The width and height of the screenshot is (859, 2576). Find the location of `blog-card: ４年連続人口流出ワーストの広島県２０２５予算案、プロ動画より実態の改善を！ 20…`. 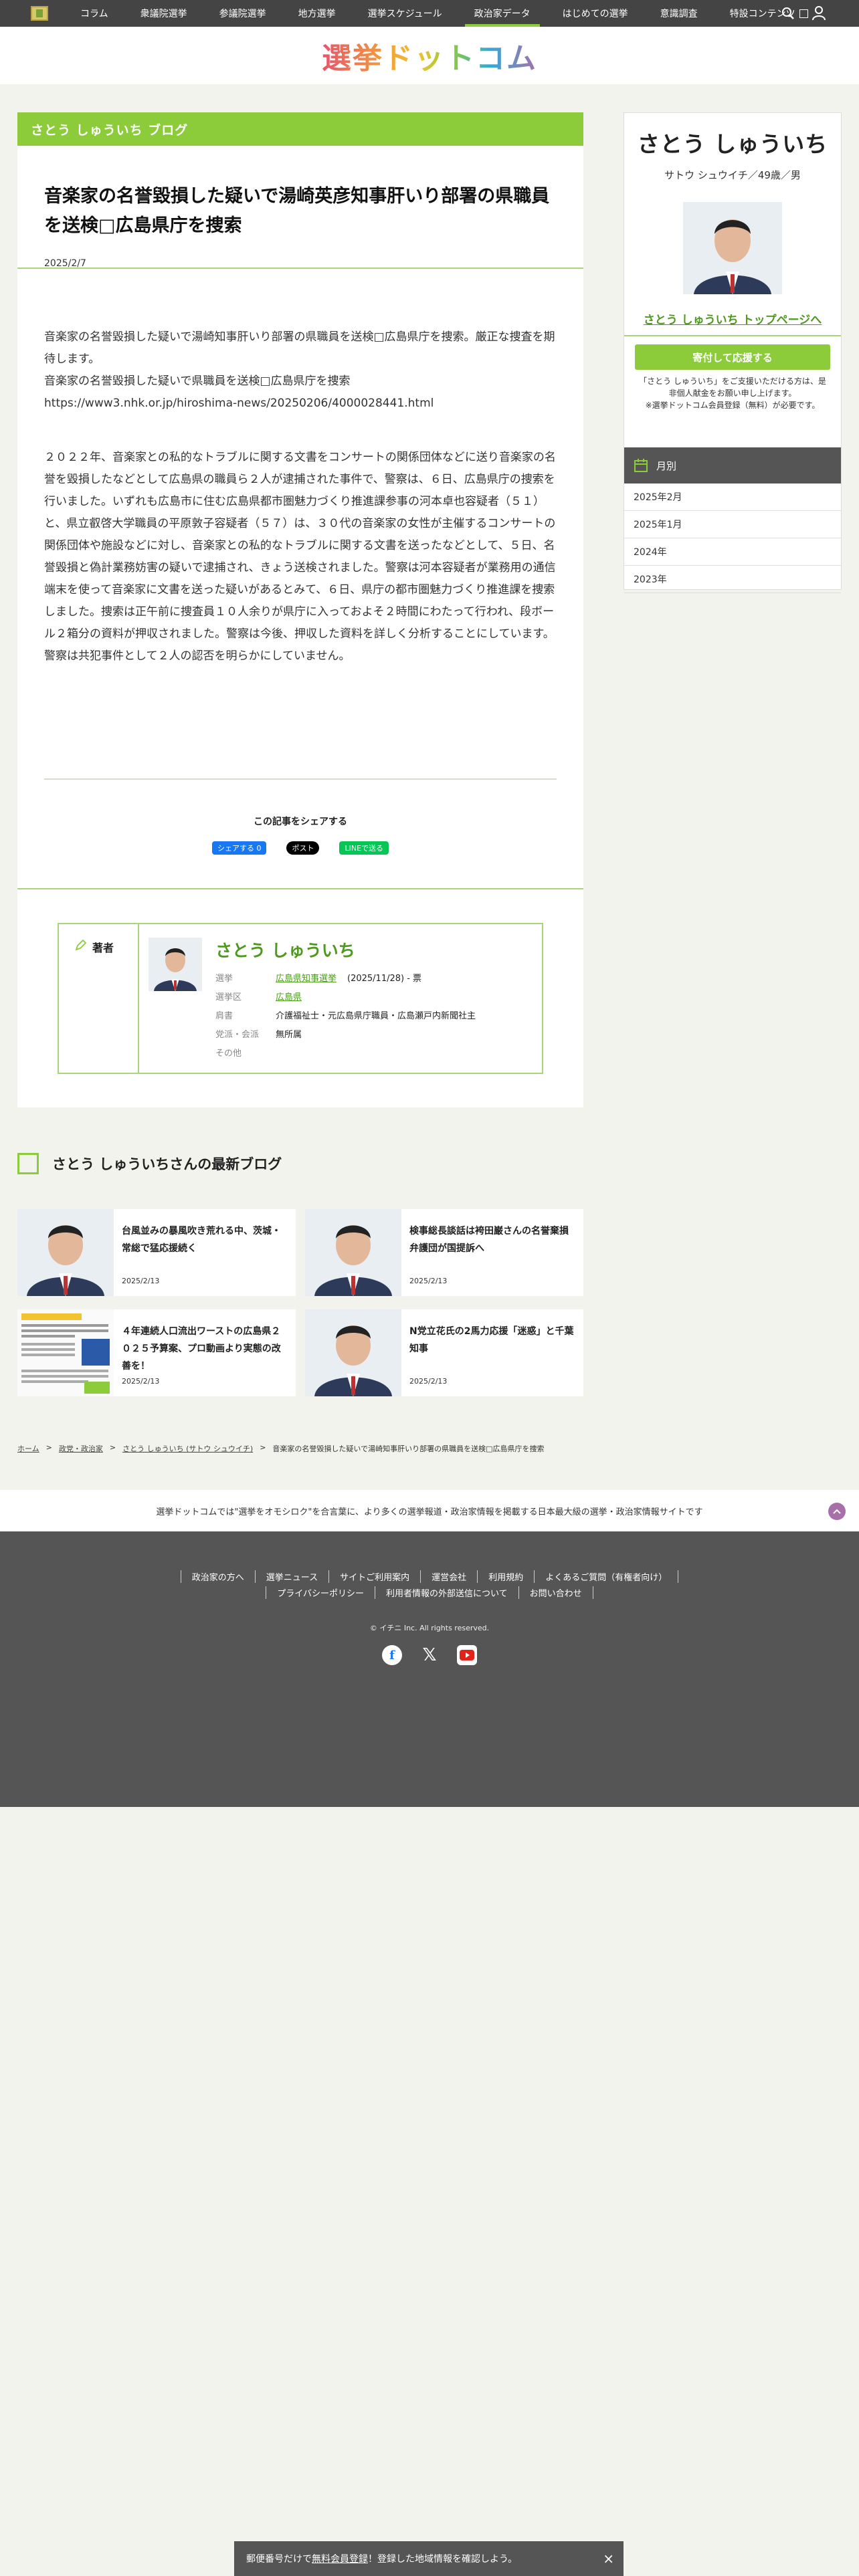

blog-card: ４年連続人口流出ワーストの広島県２０２５予算案、プロ動画より実態の改善を！ 20… is located at coordinates (156, 1353).